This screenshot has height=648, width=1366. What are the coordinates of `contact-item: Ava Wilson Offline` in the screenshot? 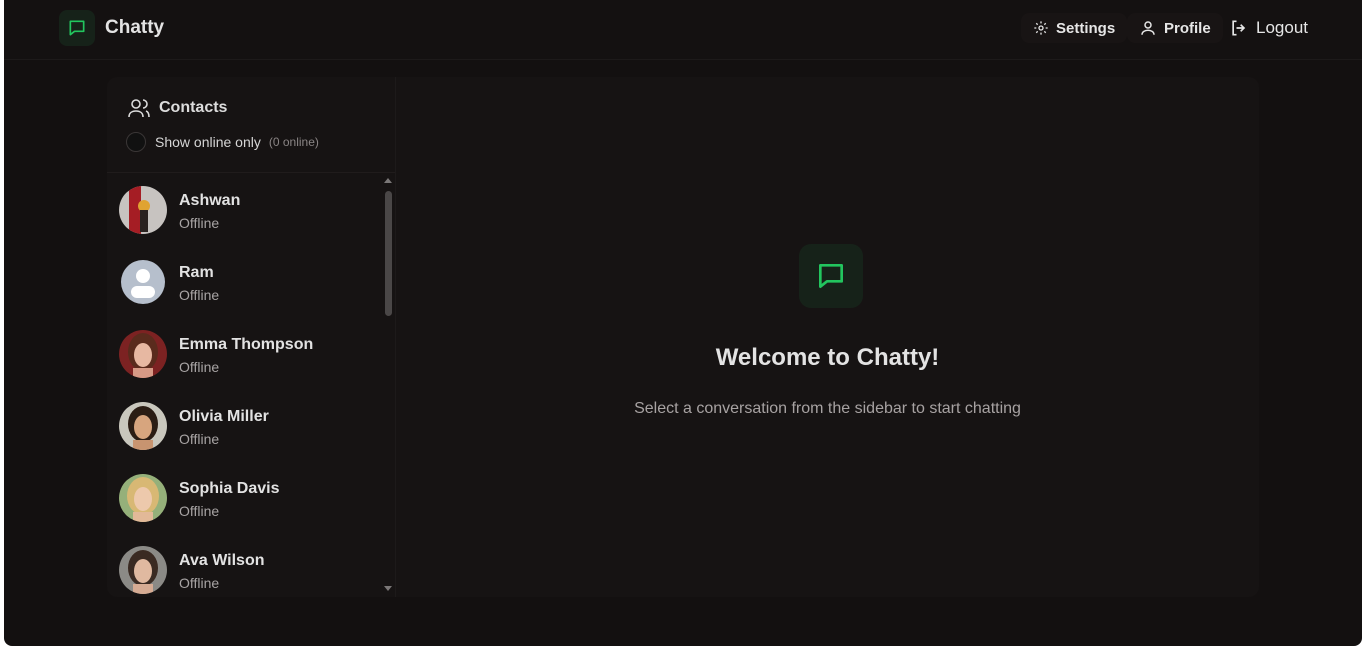 It's located at (242, 565).